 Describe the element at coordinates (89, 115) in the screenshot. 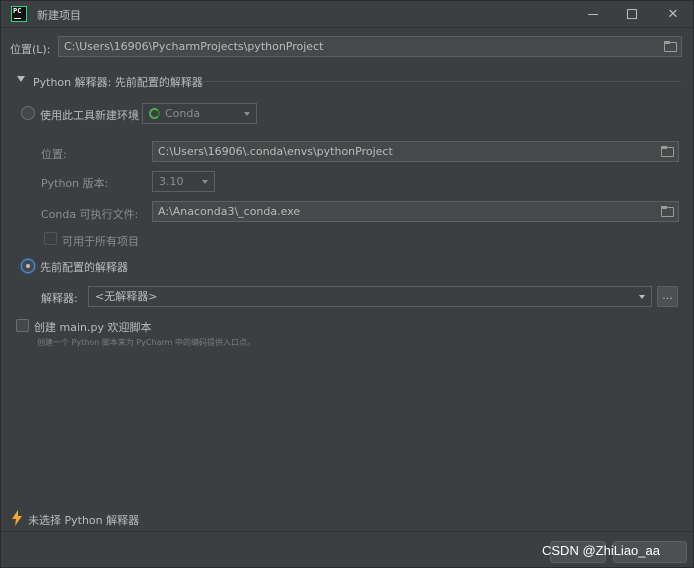

I see `new-env-radio-label: 使用此工具新建环境` at that location.